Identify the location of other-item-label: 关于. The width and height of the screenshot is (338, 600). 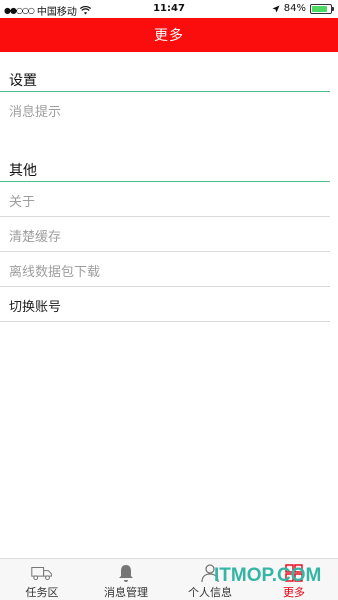
(22, 202).